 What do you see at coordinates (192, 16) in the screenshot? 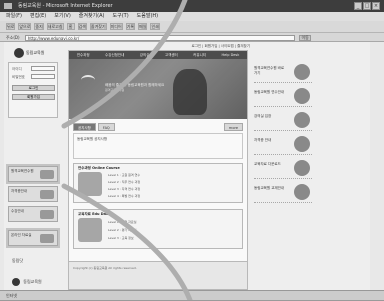
I see `menu-bar: 파일(F) 편집(E) 보기(V) 즐겨찾기(A) 도구(T) 도움말(H)` at bounding box center [192, 16].